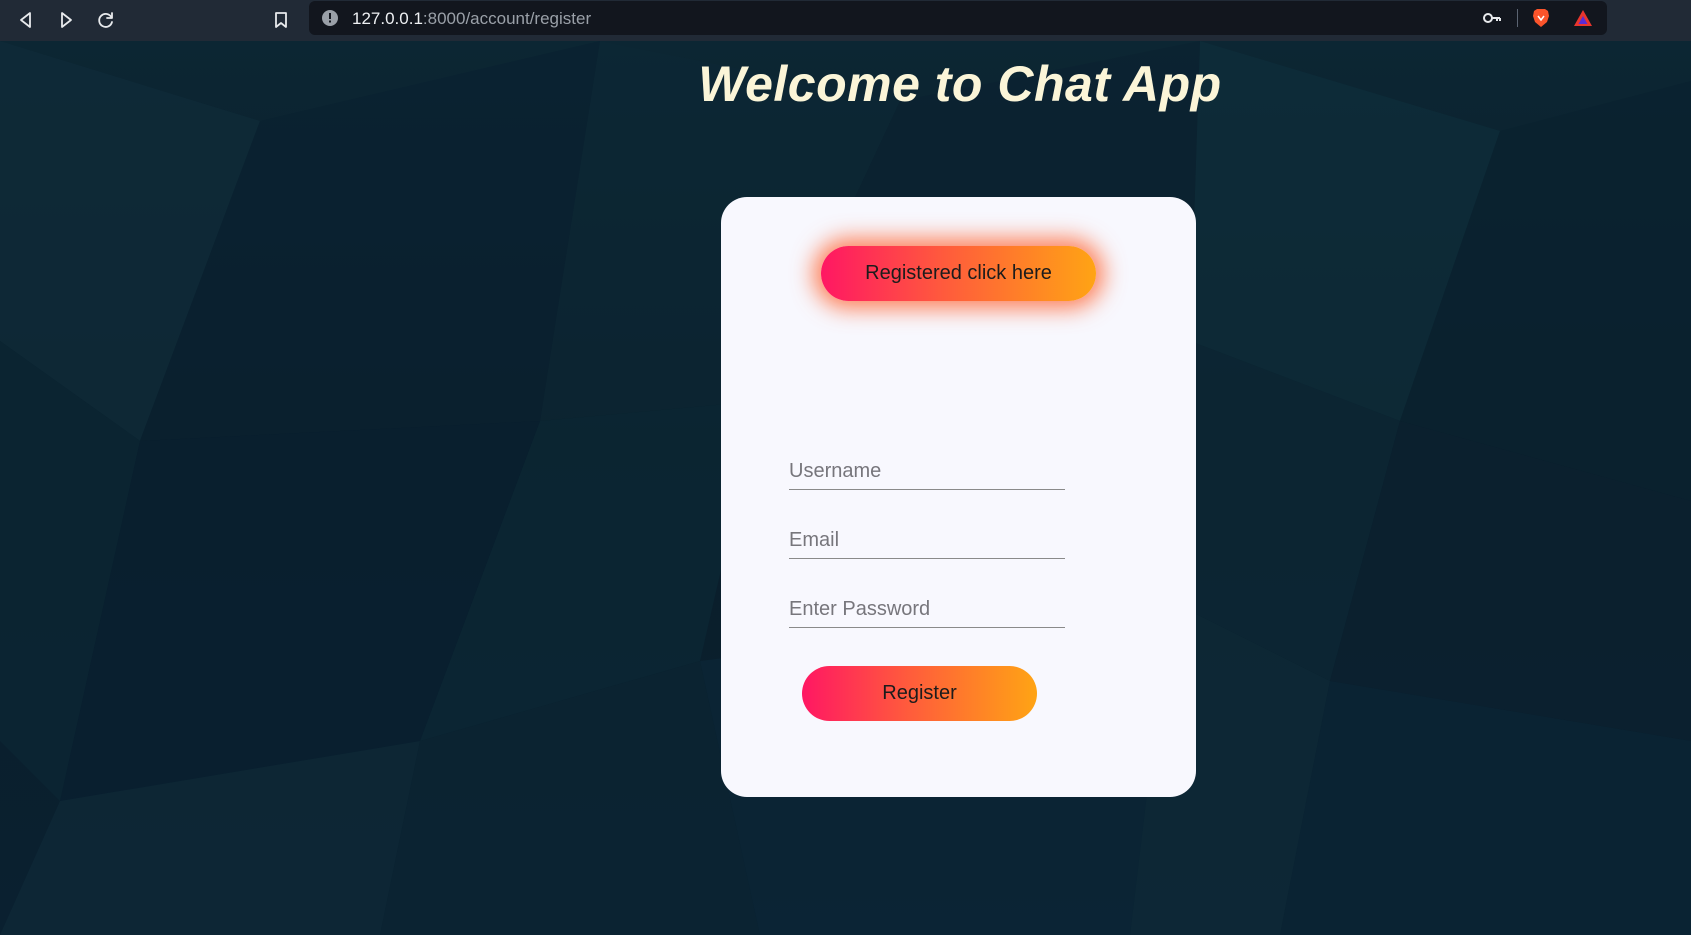 This screenshot has height=935, width=1691. Describe the element at coordinates (387, 18) in the screenshot. I see `url-host: 127.0.0.1` at that location.